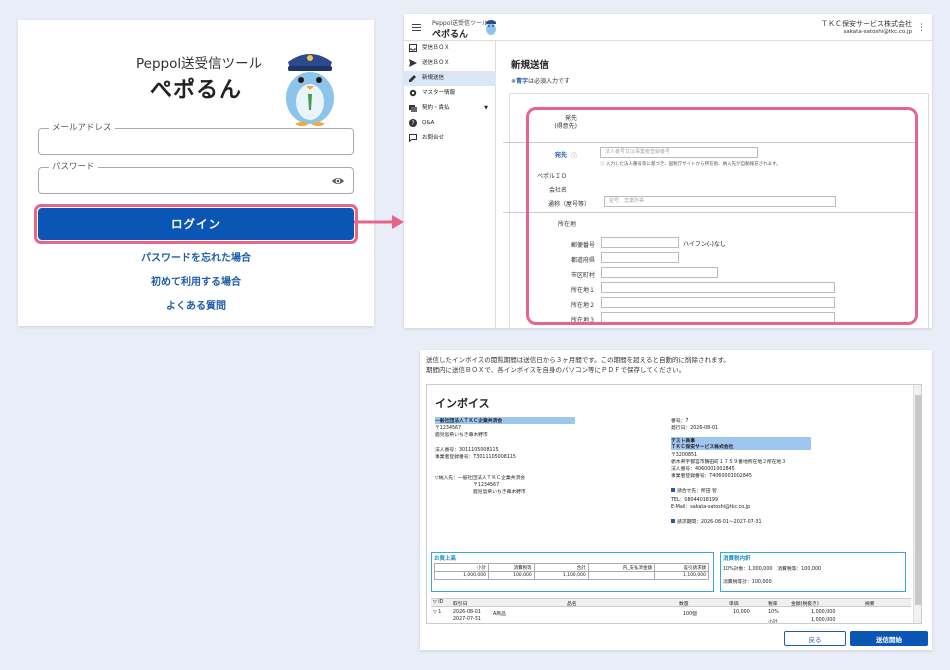 The width and height of the screenshot is (950, 670). I want to click on menu-icon, so click(416, 27).